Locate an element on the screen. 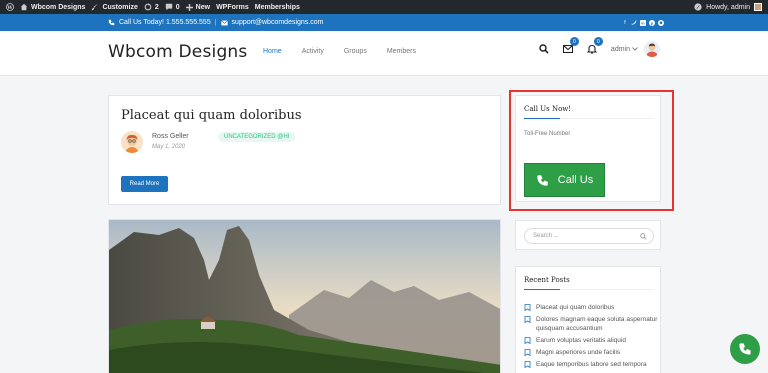  svg-text: in is located at coordinates (642, 23).